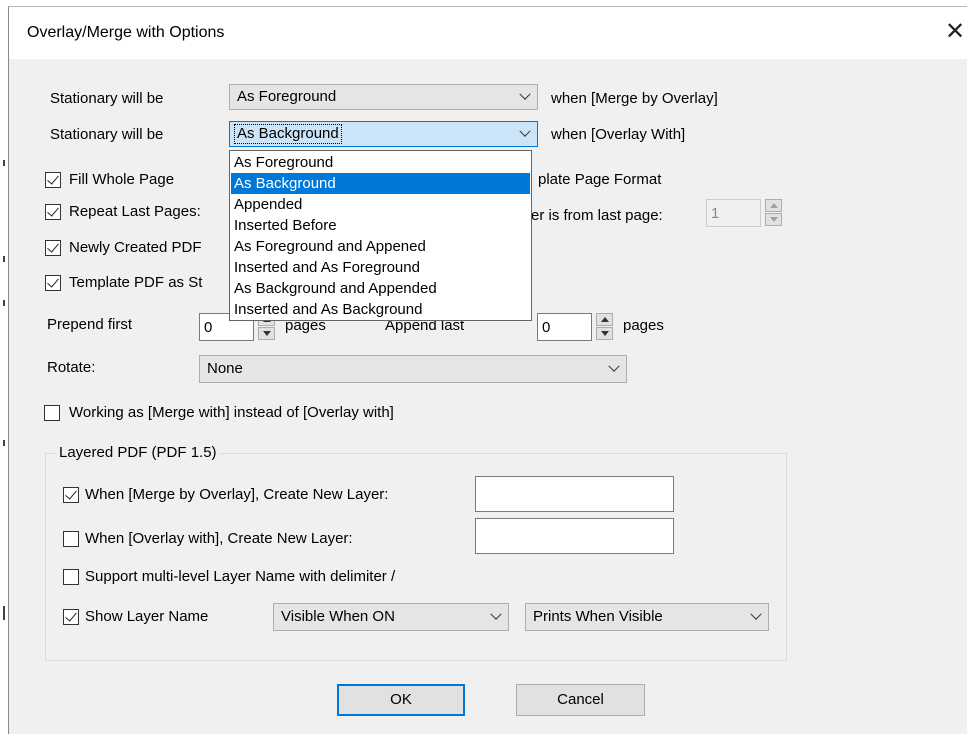  What do you see at coordinates (135, 211) in the screenshot?
I see `repeat-last-pages-label: Repeat Last Pages:` at bounding box center [135, 211].